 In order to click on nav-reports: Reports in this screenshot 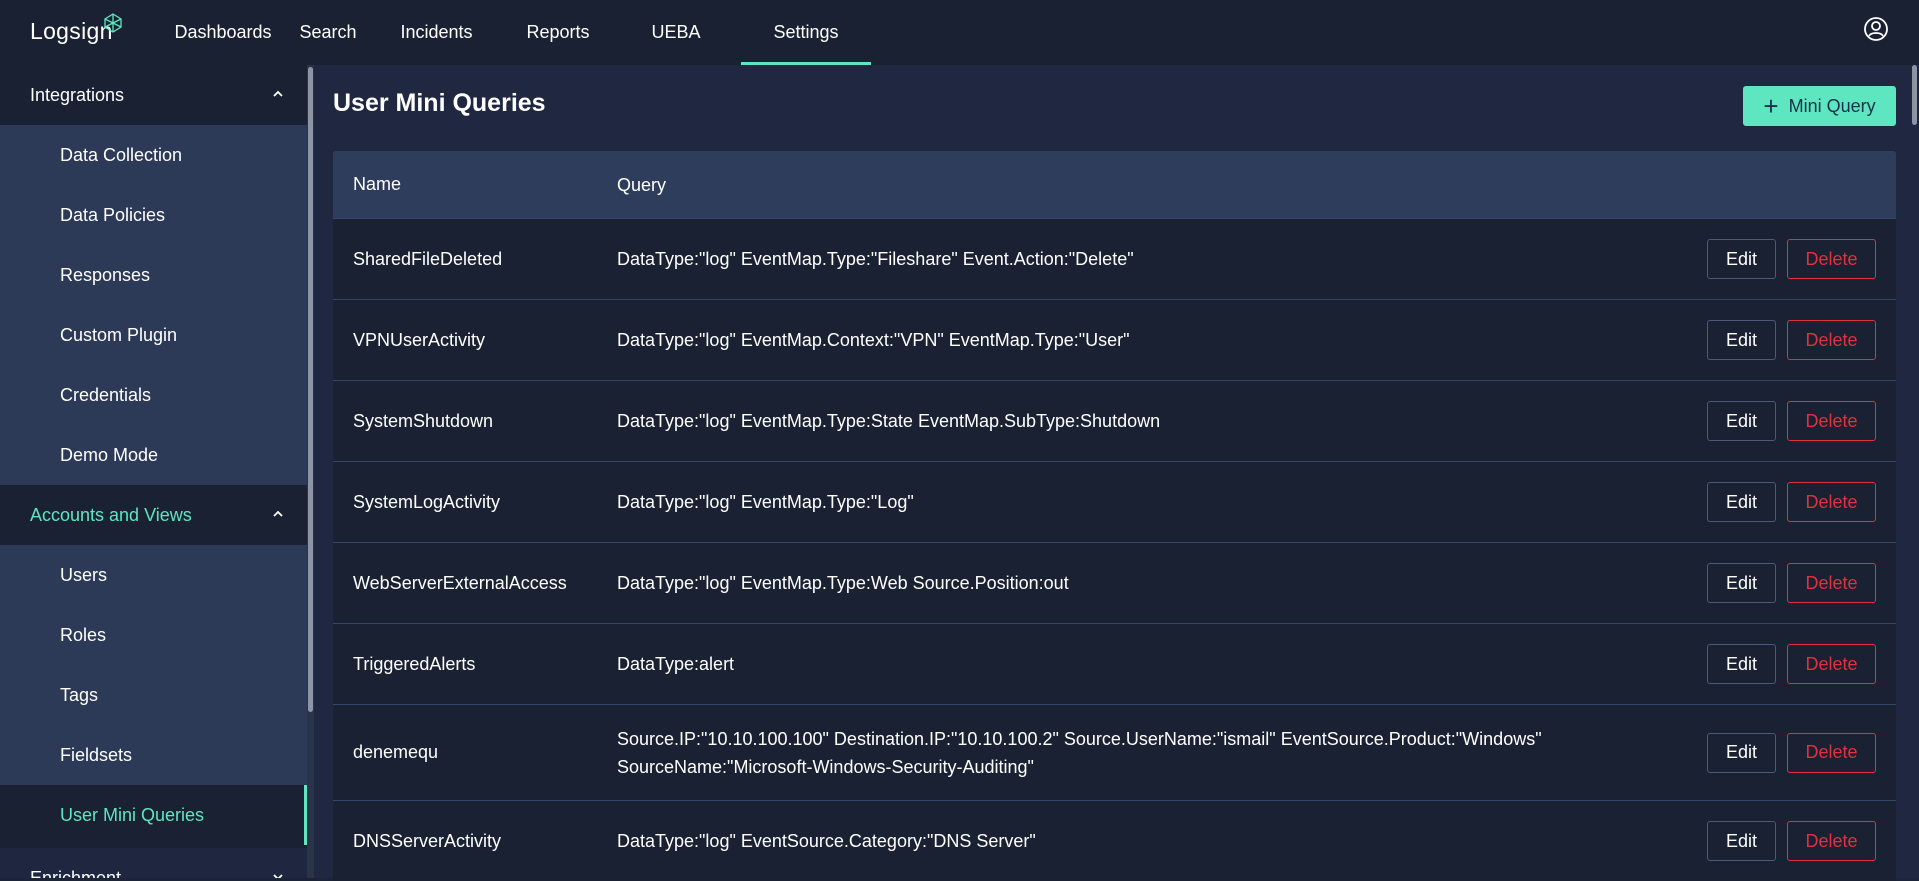, I will do `click(558, 32)`.